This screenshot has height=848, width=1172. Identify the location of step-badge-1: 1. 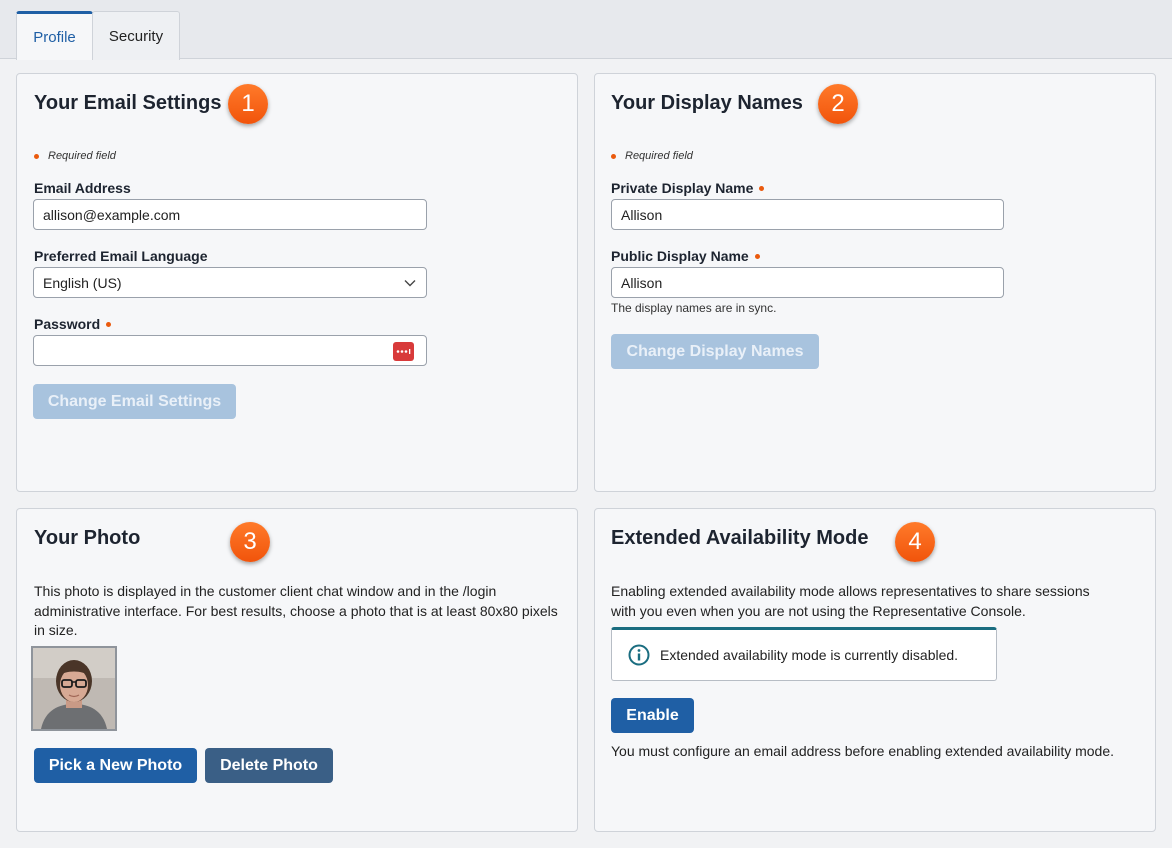
(248, 104).